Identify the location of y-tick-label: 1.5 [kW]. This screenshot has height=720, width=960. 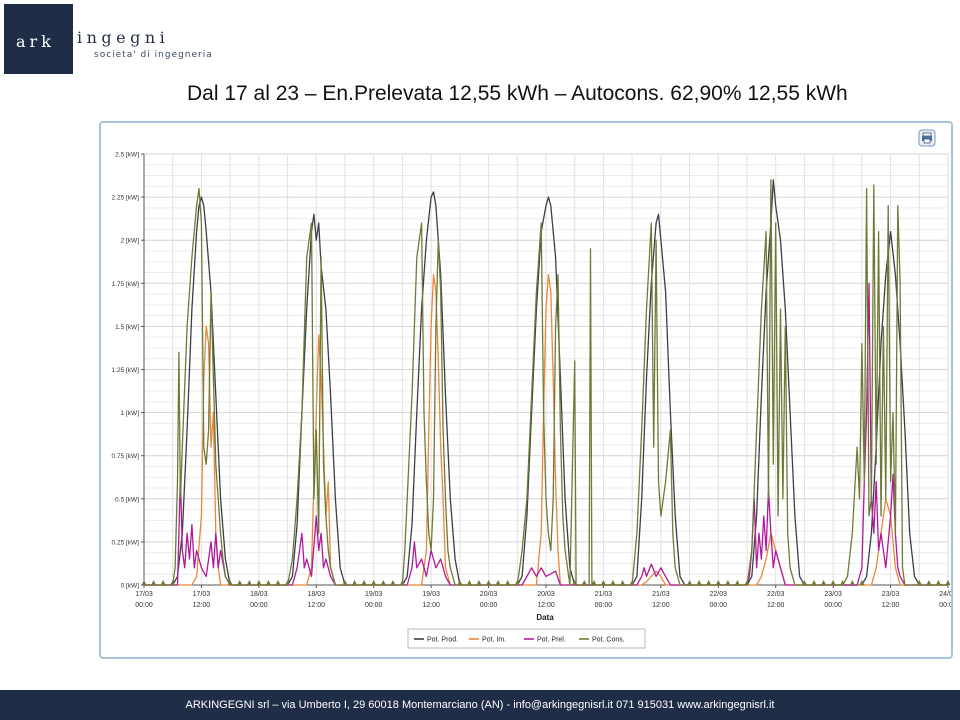
(127, 327).